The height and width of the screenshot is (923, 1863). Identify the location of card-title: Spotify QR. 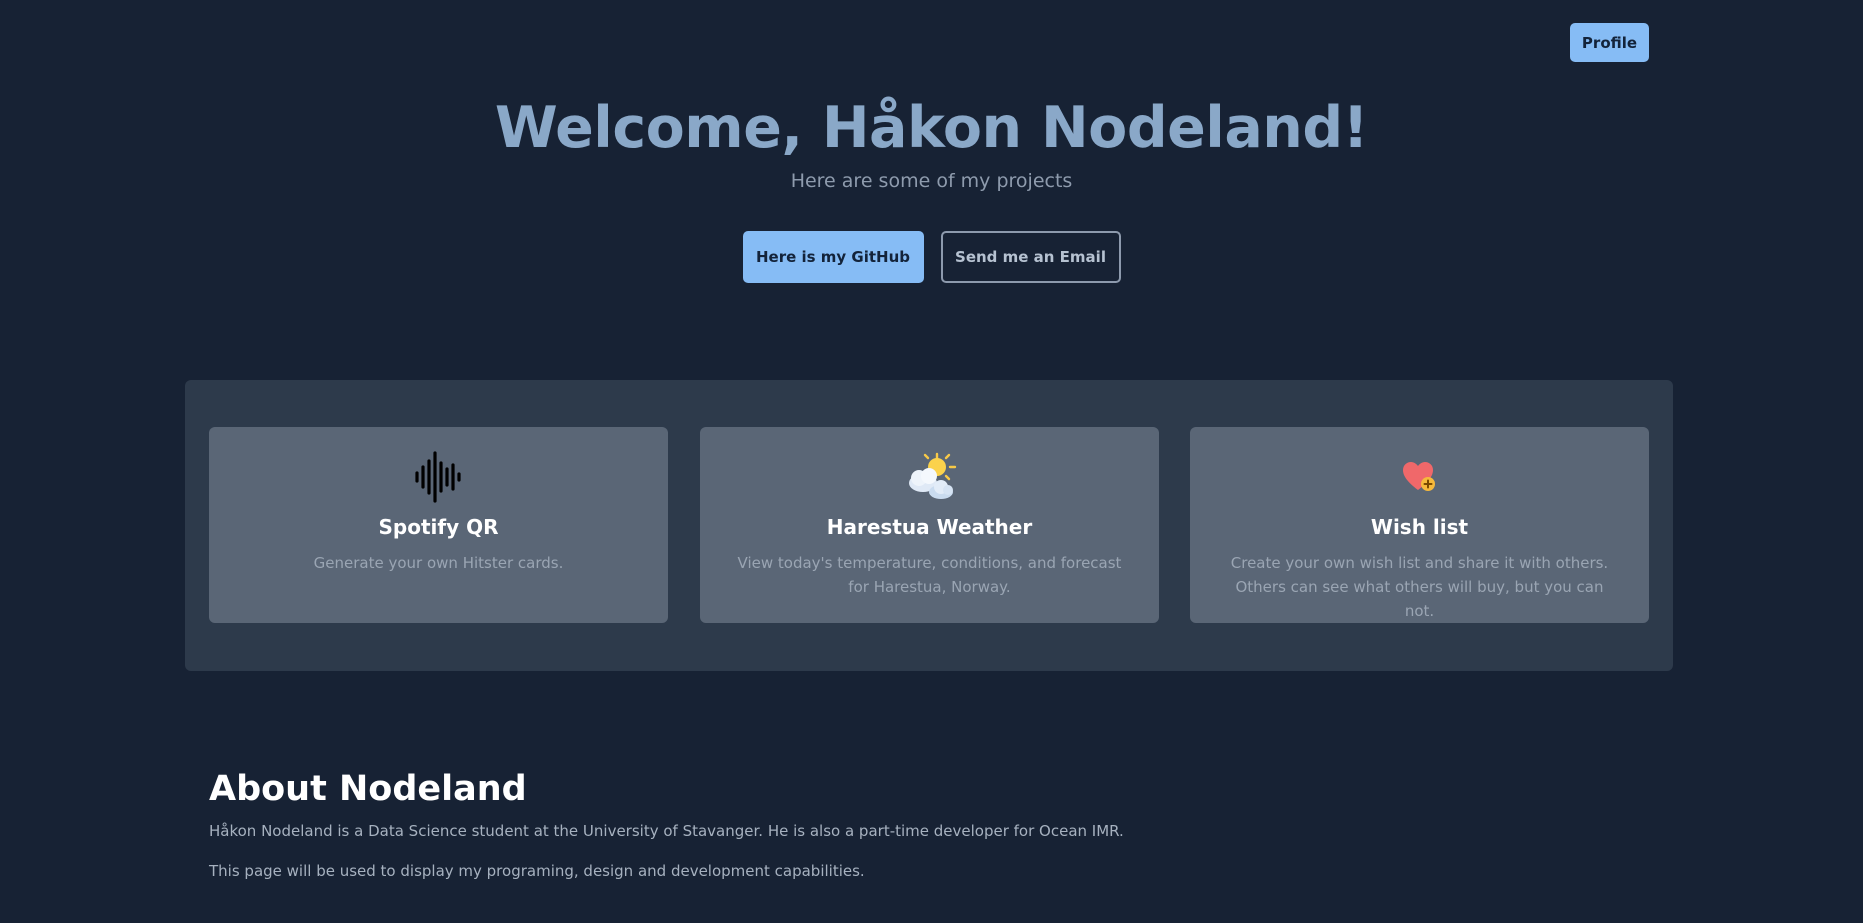
(438, 527).